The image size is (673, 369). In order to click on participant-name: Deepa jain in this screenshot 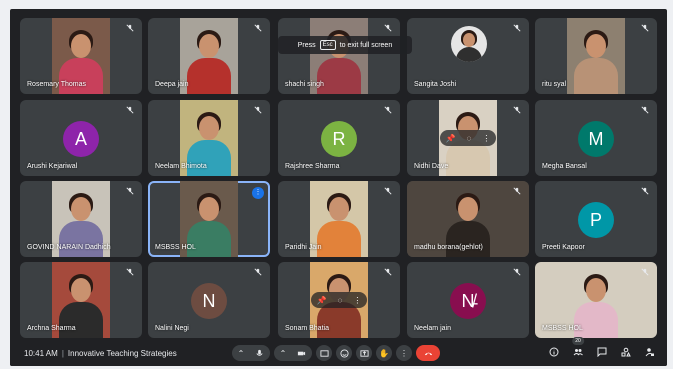, I will do `click(172, 84)`.